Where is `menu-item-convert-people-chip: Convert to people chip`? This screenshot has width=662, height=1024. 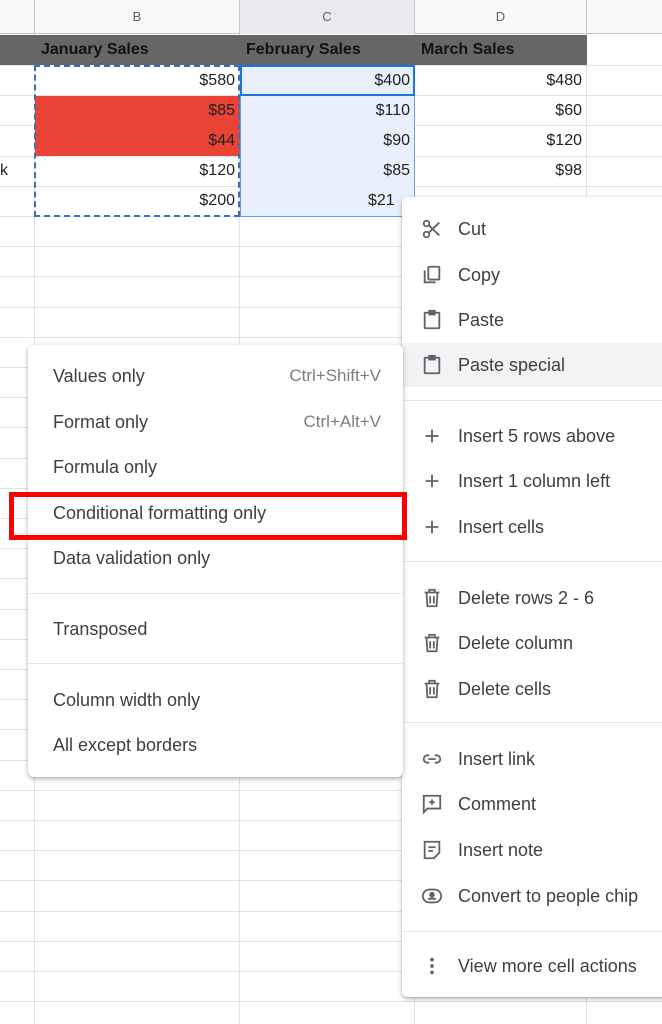 menu-item-convert-people-chip: Convert to people chip is located at coordinates (532, 896).